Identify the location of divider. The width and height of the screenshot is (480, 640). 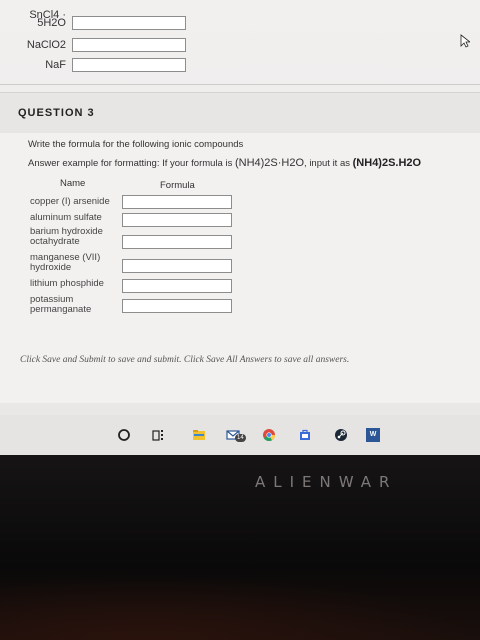
(240, 84).